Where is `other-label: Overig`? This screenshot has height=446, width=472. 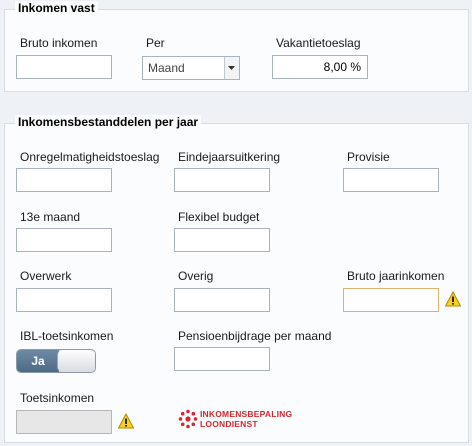 other-label: Overig is located at coordinates (196, 276).